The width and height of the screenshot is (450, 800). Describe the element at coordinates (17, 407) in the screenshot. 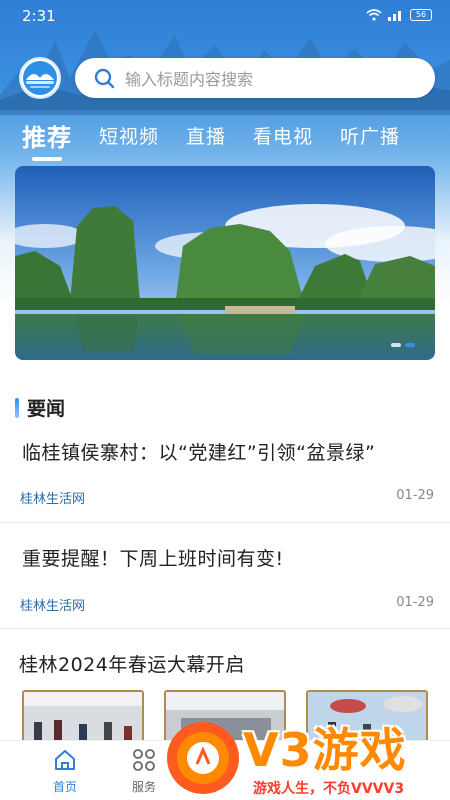

I see `section-accent-bar` at that location.